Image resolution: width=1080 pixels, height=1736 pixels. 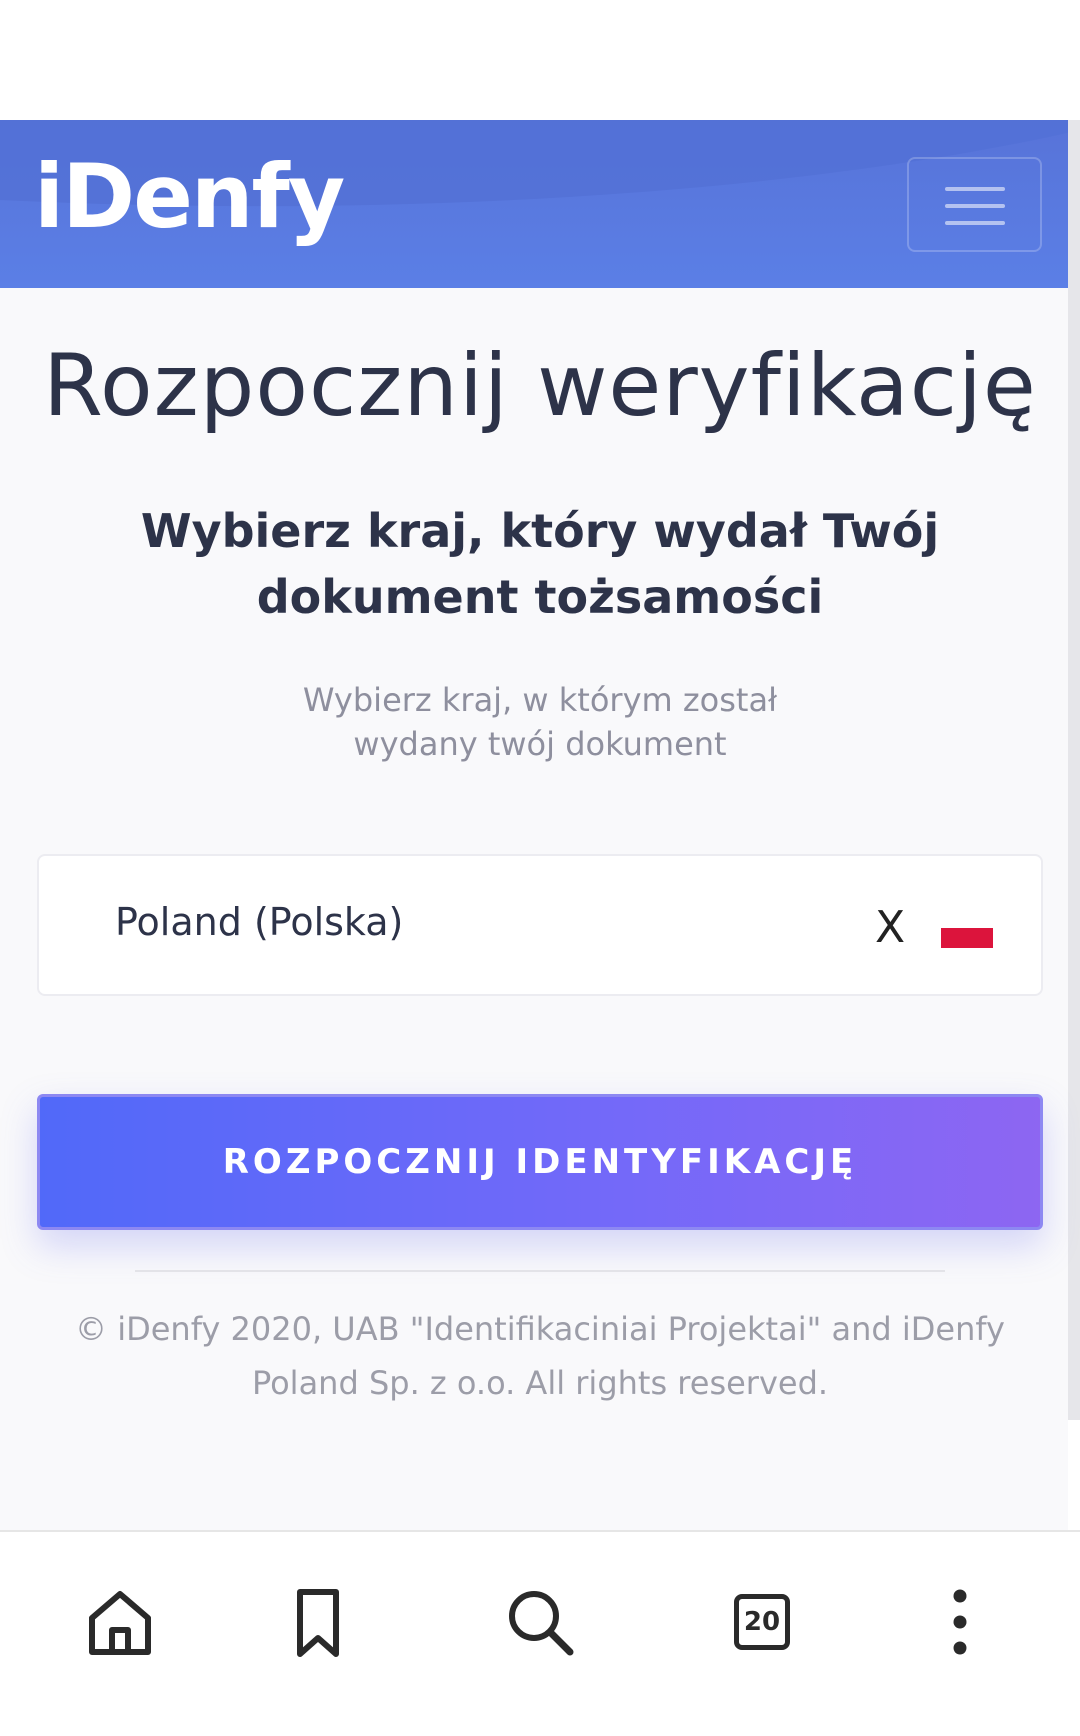 What do you see at coordinates (540, 1162) in the screenshot?
I see `start-identification-button: ROZPOCZNIJ IDENTYFIKACJĘ` at bounding box center [540, 1162].